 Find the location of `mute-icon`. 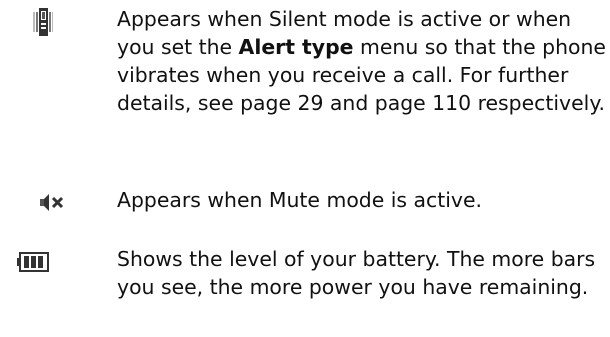

mute-icon is located at coordinates (55, 203).